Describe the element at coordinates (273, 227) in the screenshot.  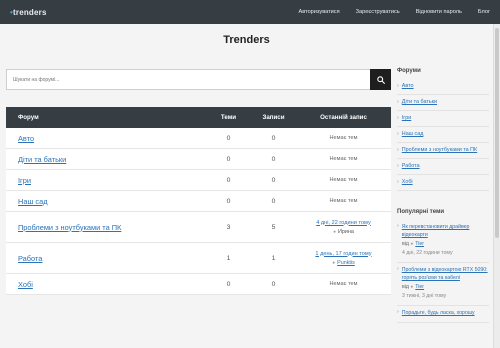
I see `posts-count: 5` at that location.